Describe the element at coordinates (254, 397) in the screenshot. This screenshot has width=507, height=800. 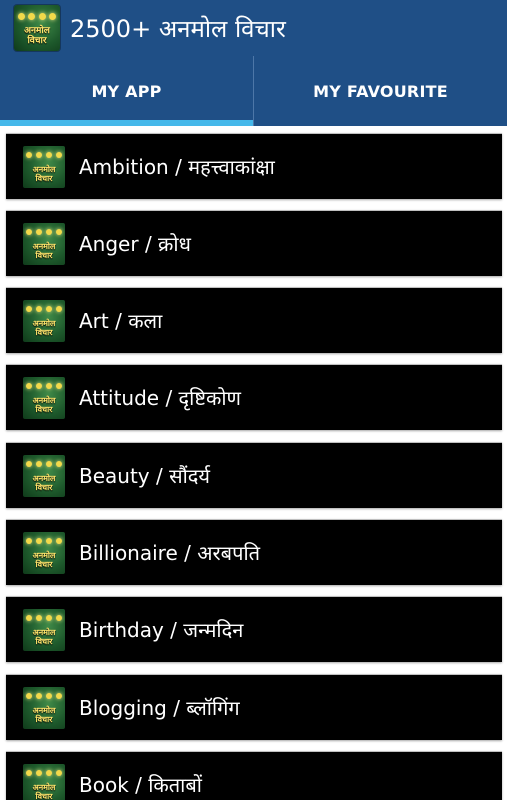
I see `list-item-attitude: अनमोल विचार Attitude / दृष्टिकोण` at that location.